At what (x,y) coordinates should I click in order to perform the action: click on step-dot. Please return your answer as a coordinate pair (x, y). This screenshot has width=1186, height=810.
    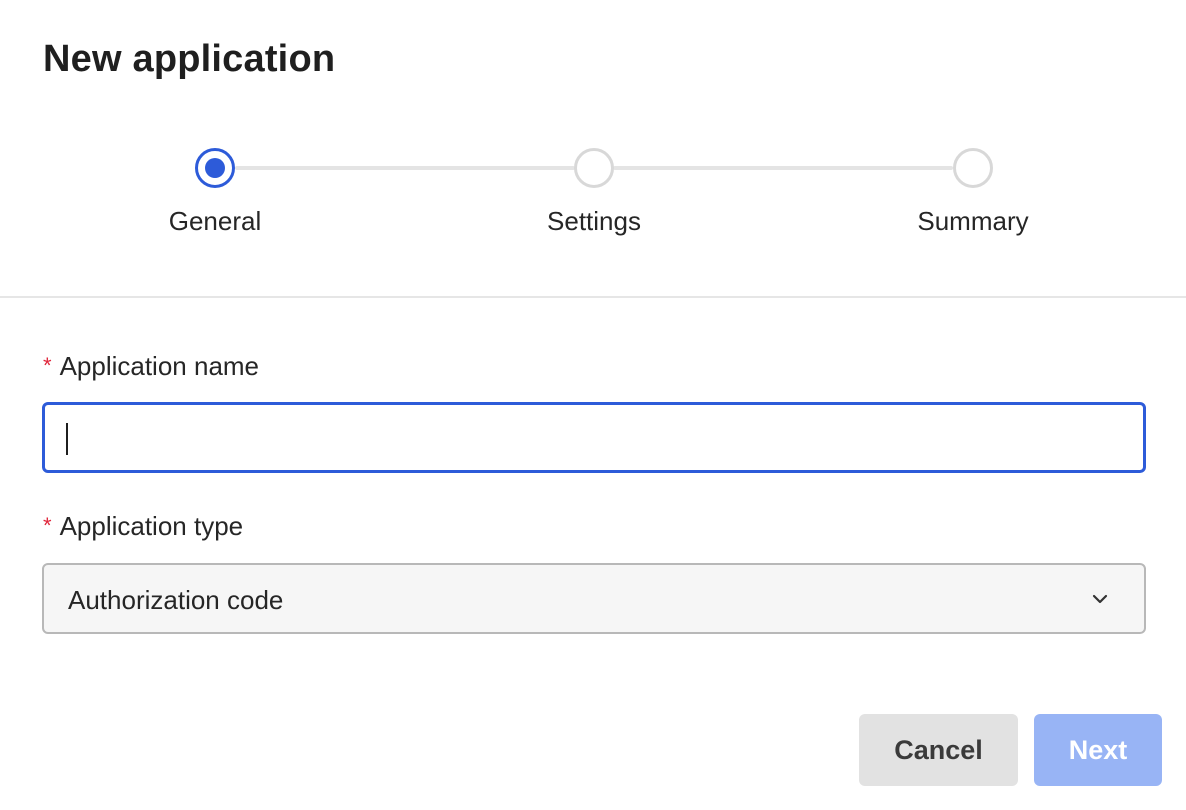
    Looking at the image, I should click on (215, 168).